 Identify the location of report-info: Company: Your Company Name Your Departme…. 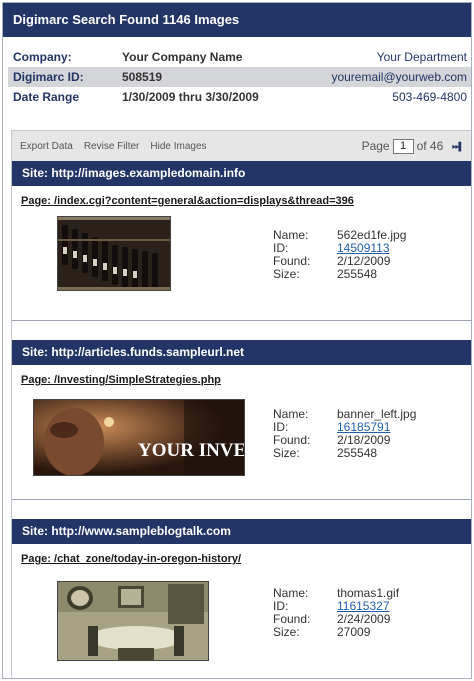
(239, 77).